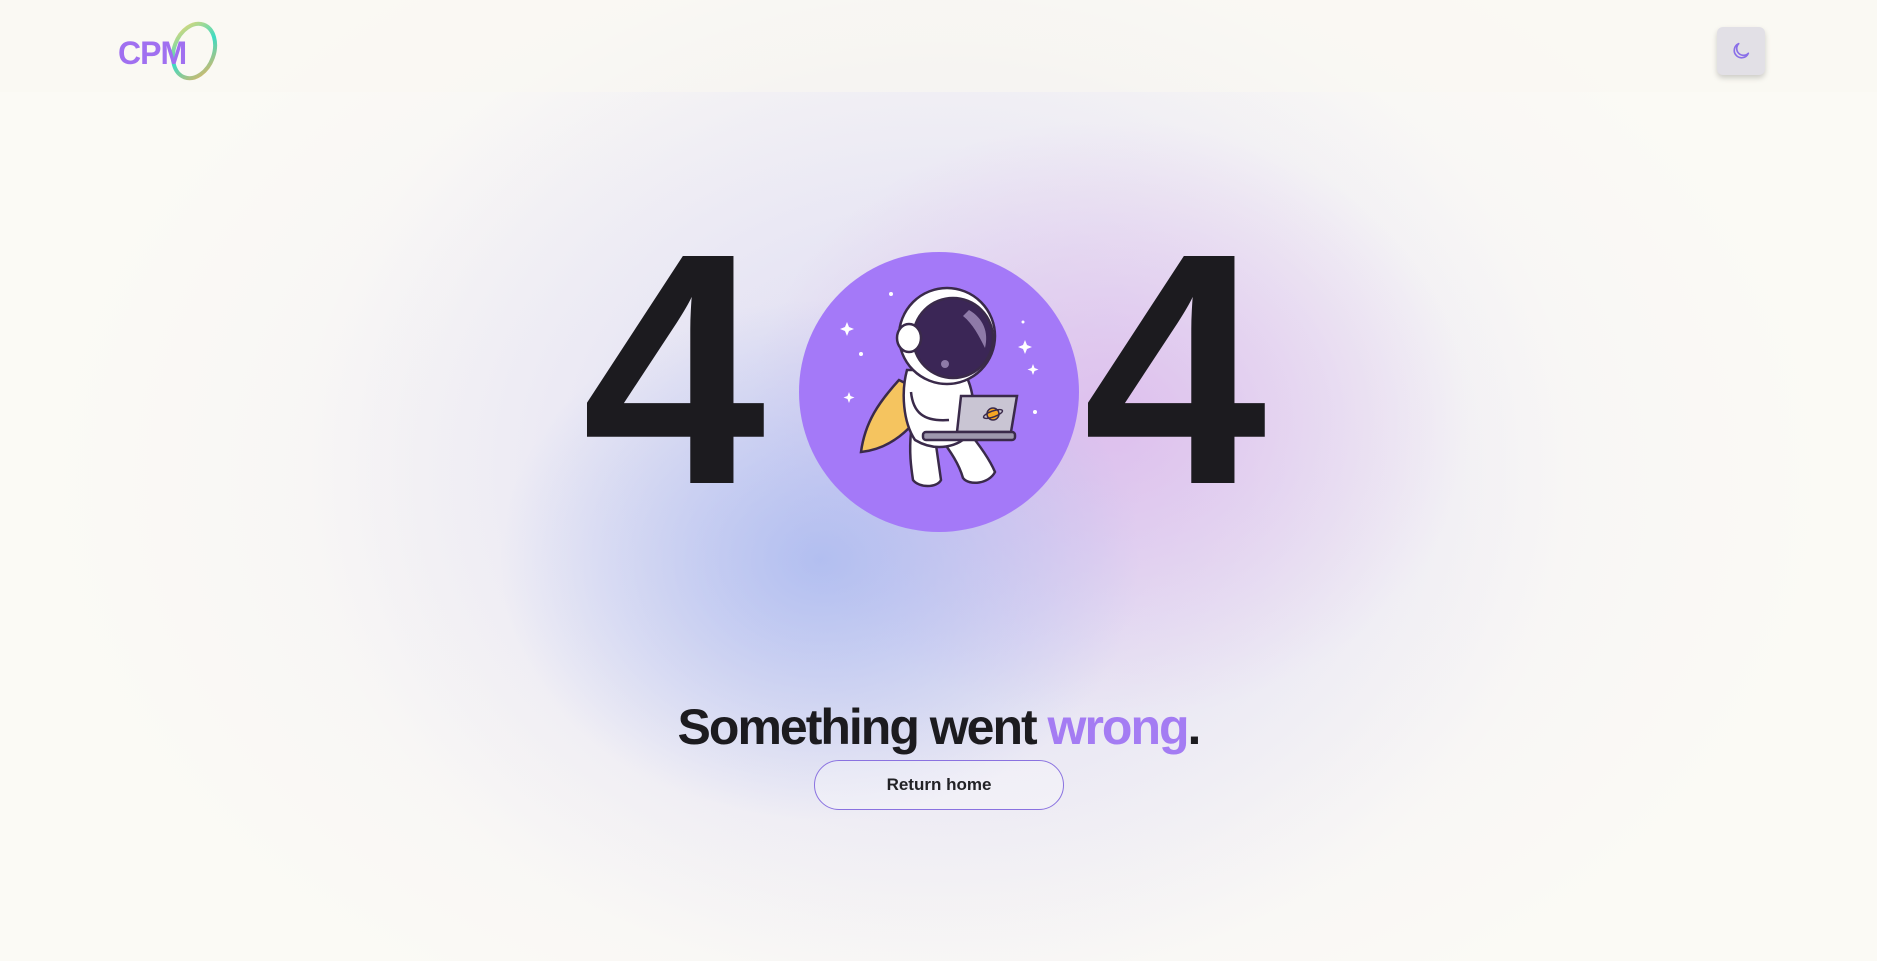 The image size is (1877, 961). Describe the element at coordinates (862, 726) in the screenshot. I see `error-message-prefix: Something went` at that location.